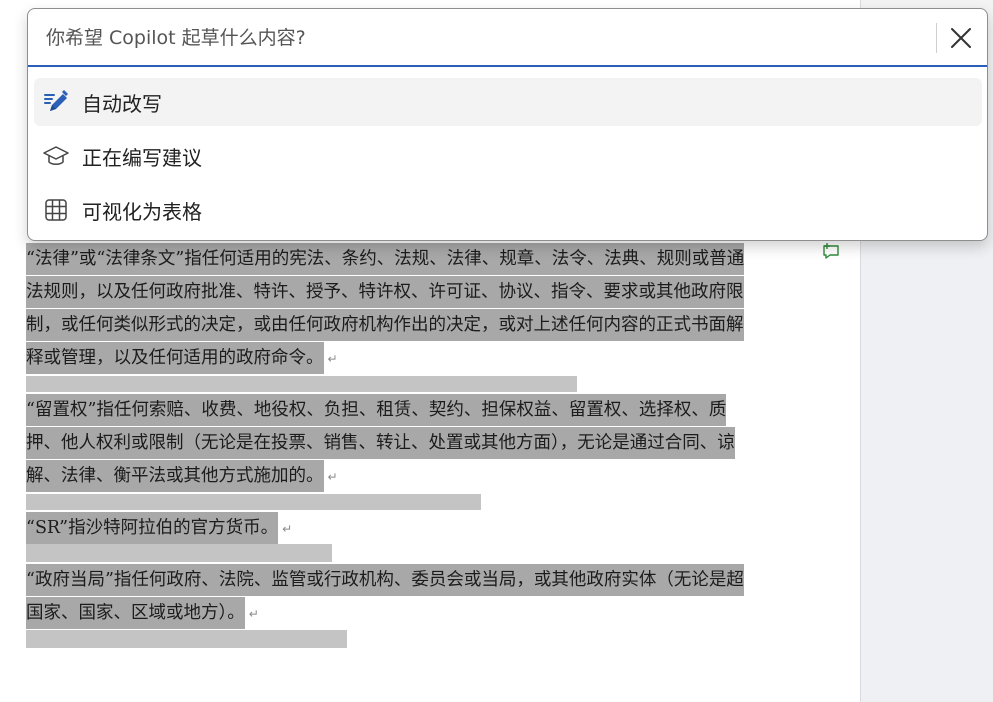  I want to click on input-focus-underline, so click(507, 66).